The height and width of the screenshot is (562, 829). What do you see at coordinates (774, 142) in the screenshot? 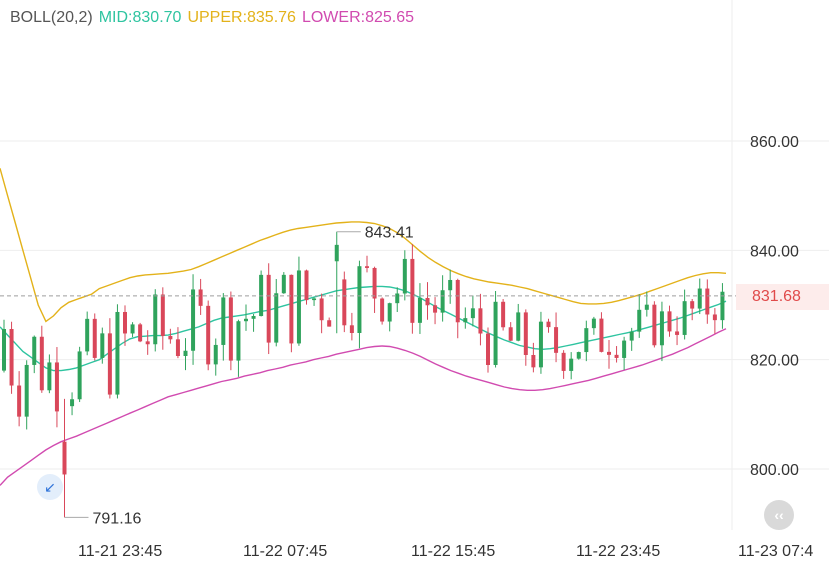
I see `y-tick-label: 860.00` at bounding box center [774, 142].